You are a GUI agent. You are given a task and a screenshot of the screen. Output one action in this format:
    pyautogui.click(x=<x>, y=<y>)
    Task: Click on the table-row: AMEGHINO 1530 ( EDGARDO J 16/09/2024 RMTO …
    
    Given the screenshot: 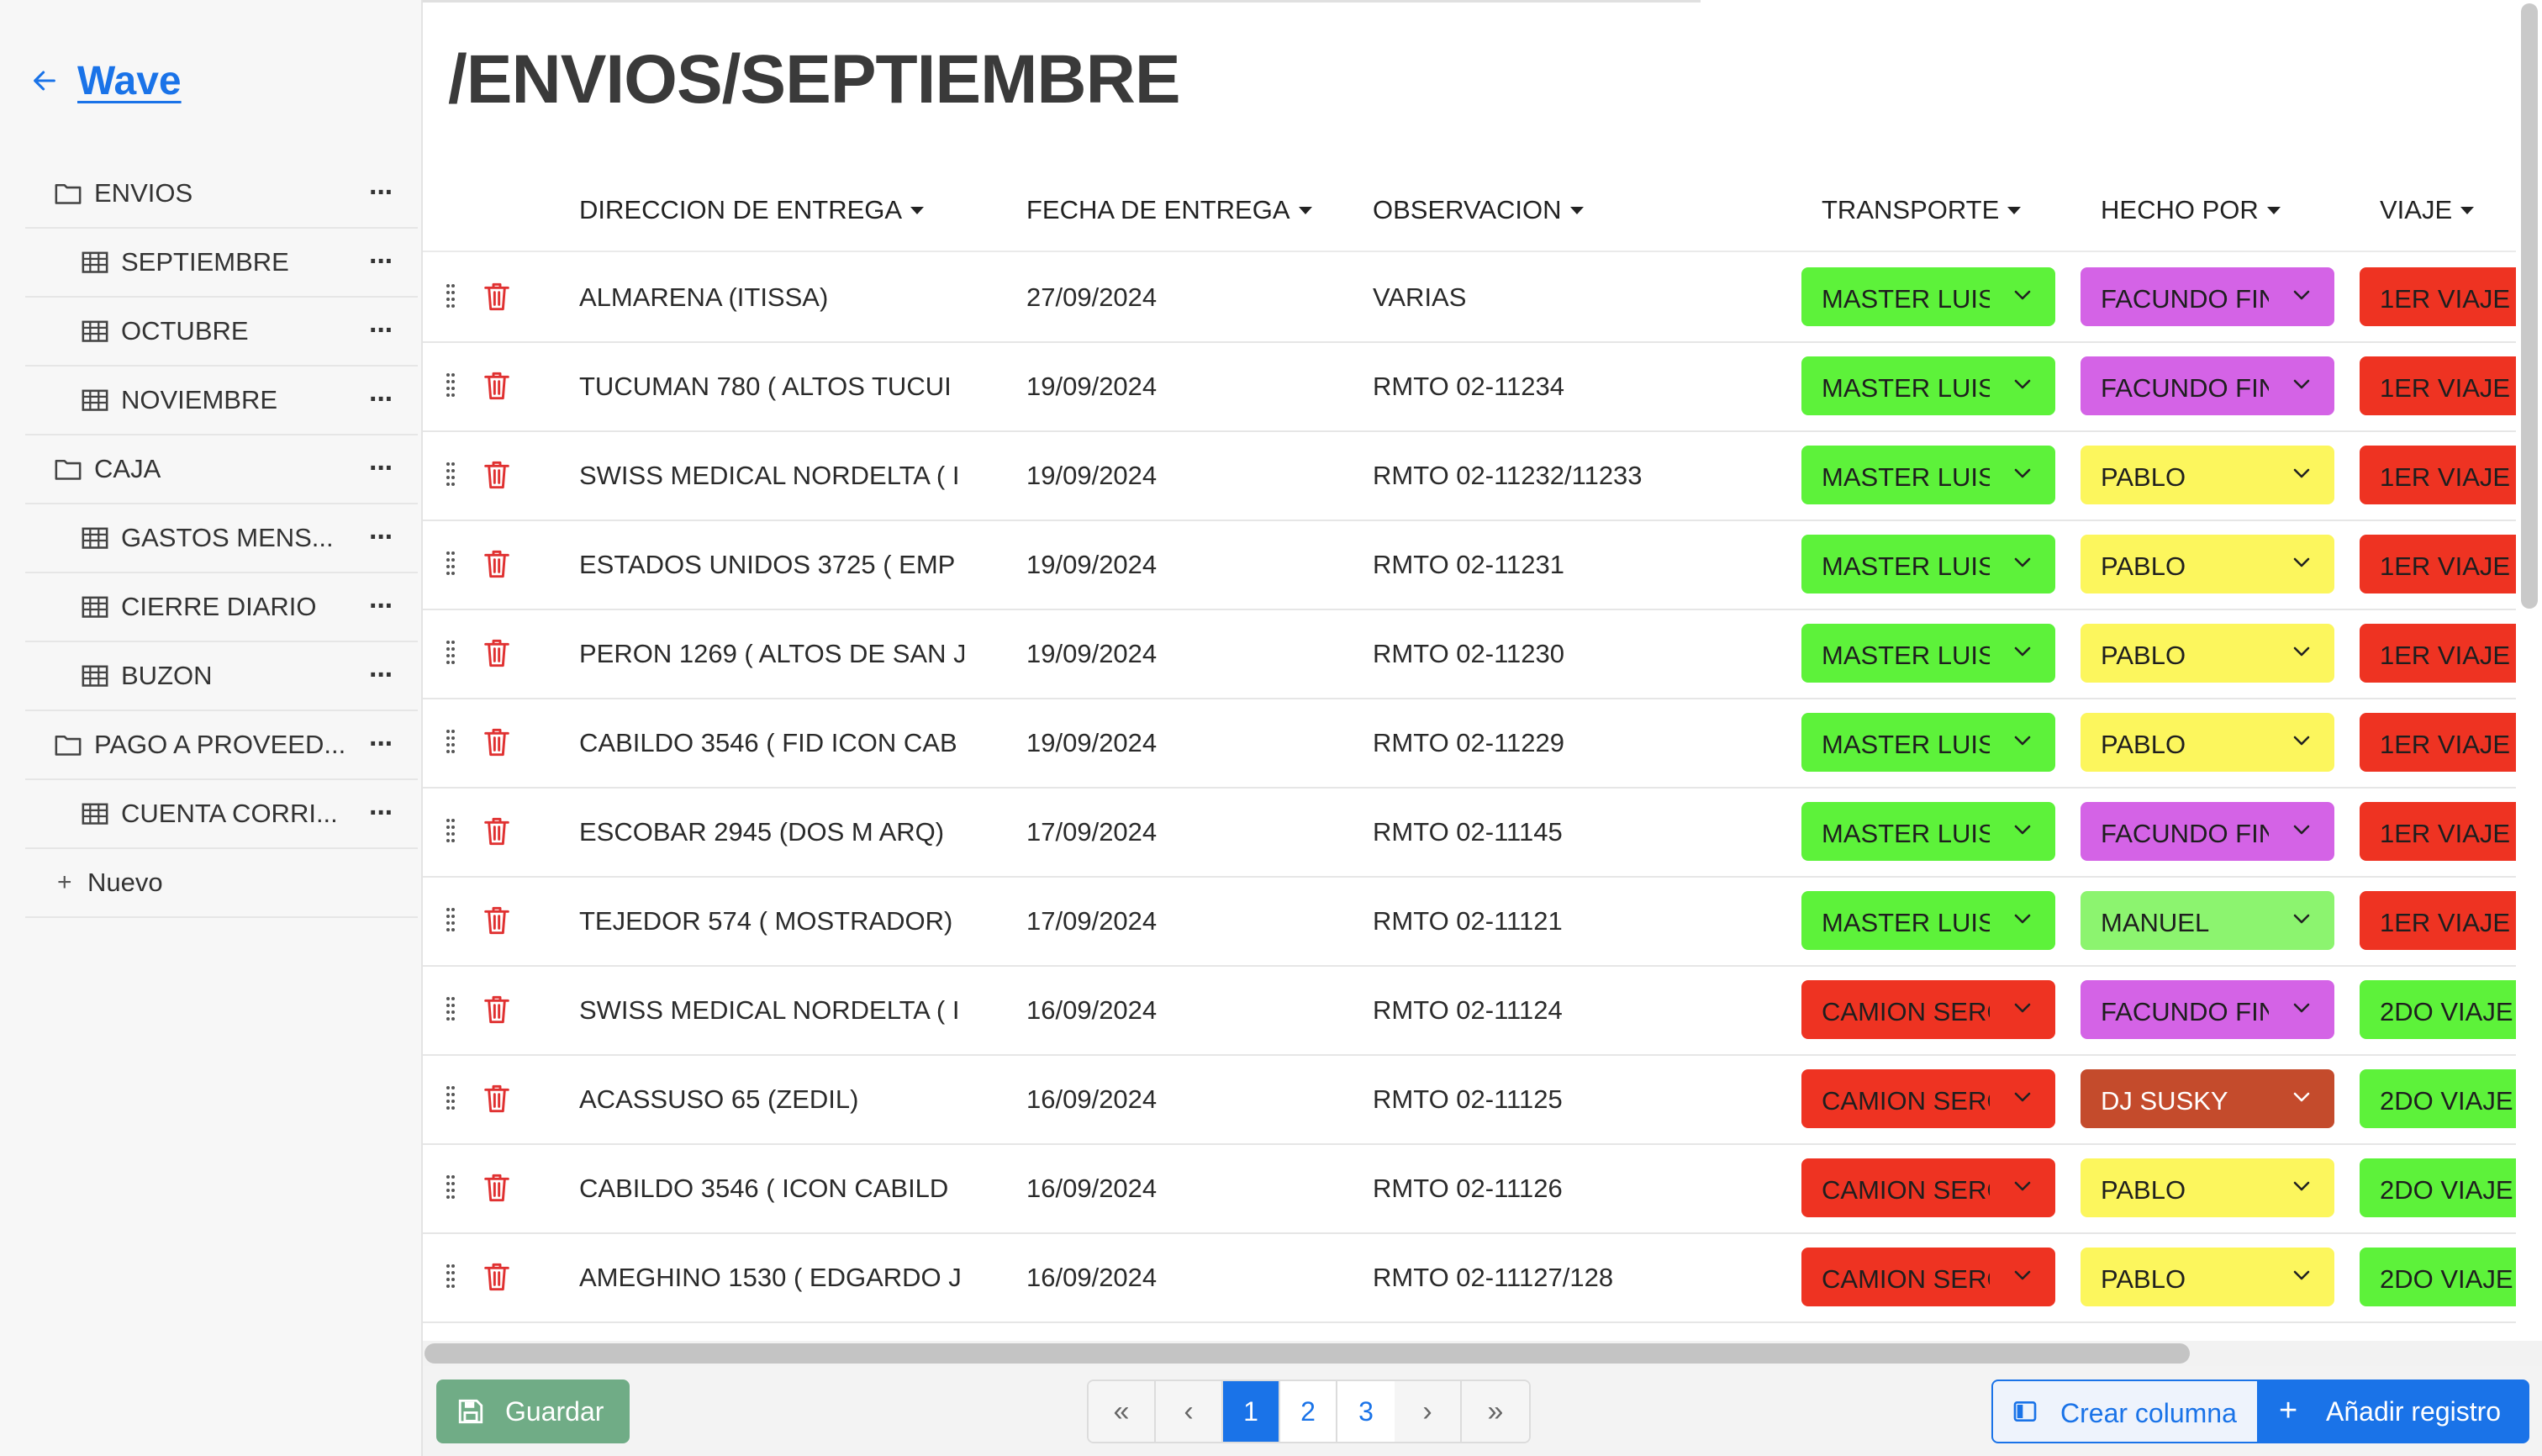 What is the action you would take?
    pyautogui.click(x=1469, y=1279)
    